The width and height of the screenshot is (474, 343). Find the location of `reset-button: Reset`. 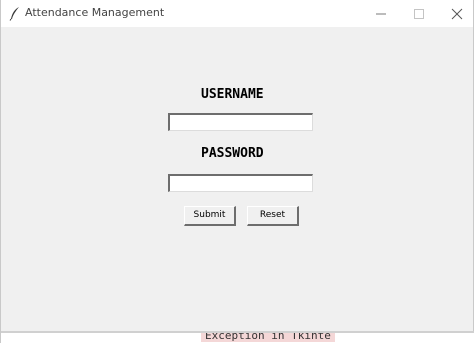

reset-button: Reset is located at coordinates (273, 216).